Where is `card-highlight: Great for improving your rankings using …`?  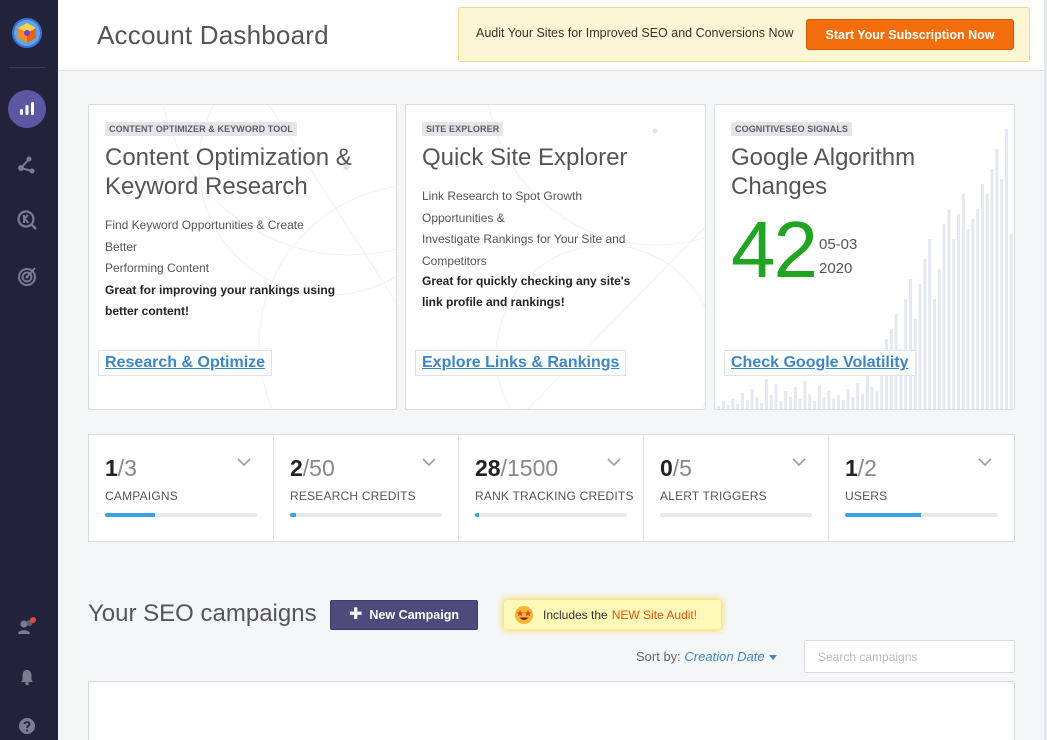
card-highlight: Great for improving your rankings using … is located at coordinates (220, 301).